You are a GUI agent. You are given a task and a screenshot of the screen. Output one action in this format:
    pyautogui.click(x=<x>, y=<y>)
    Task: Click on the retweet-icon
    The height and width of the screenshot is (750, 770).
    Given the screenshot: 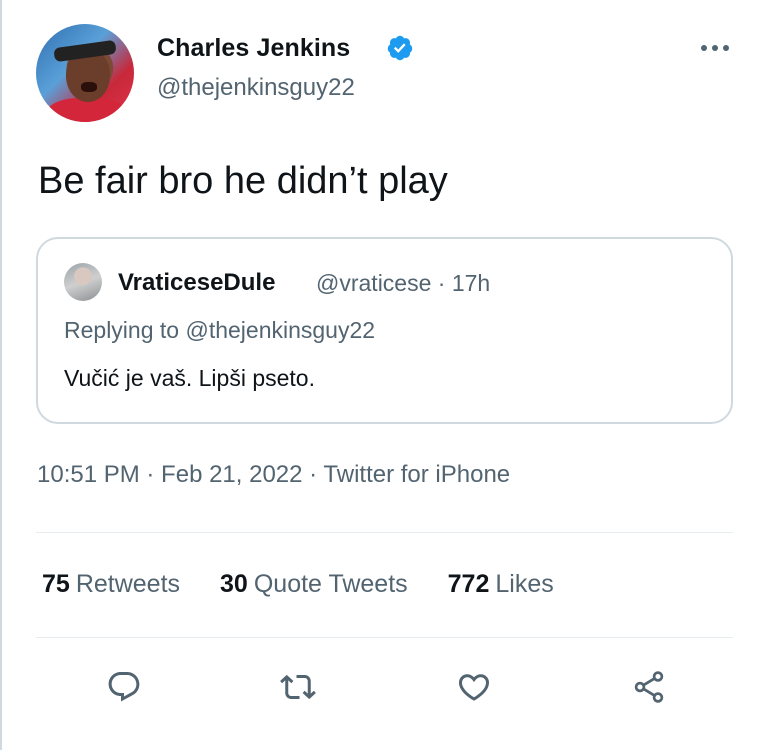 What is the action you would take?
    pyautogui.click(x=298, y=687)
    